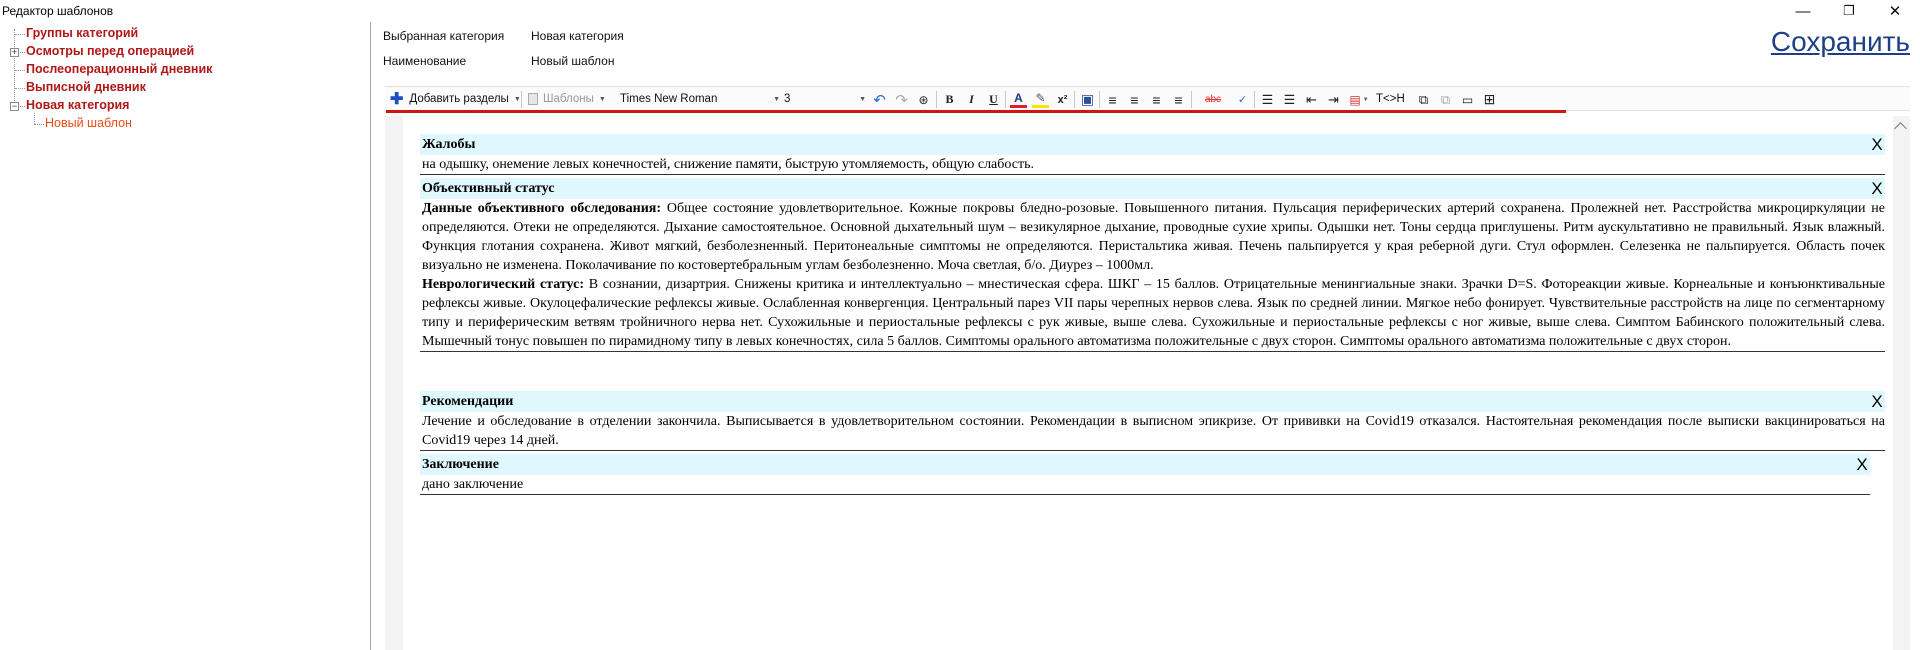  I want to click on tree-item-discharge: Выписной дневник, so click(86, 88).